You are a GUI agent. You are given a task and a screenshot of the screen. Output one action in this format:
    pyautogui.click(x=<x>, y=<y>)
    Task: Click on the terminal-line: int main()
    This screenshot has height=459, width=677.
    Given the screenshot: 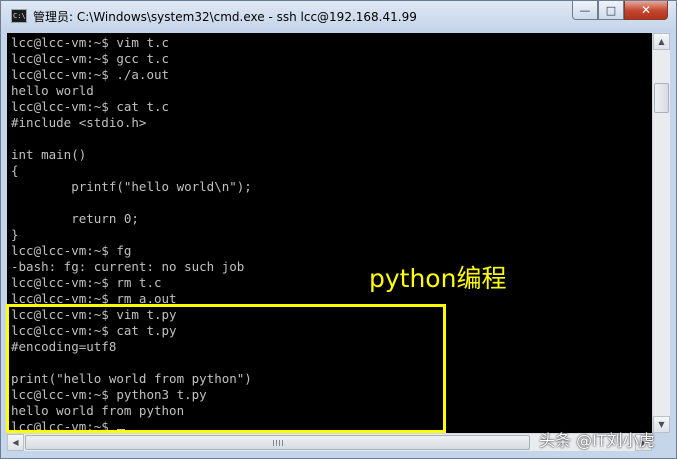 What is the action you would take?
    pyautogui.click(x=49, y=154)
    